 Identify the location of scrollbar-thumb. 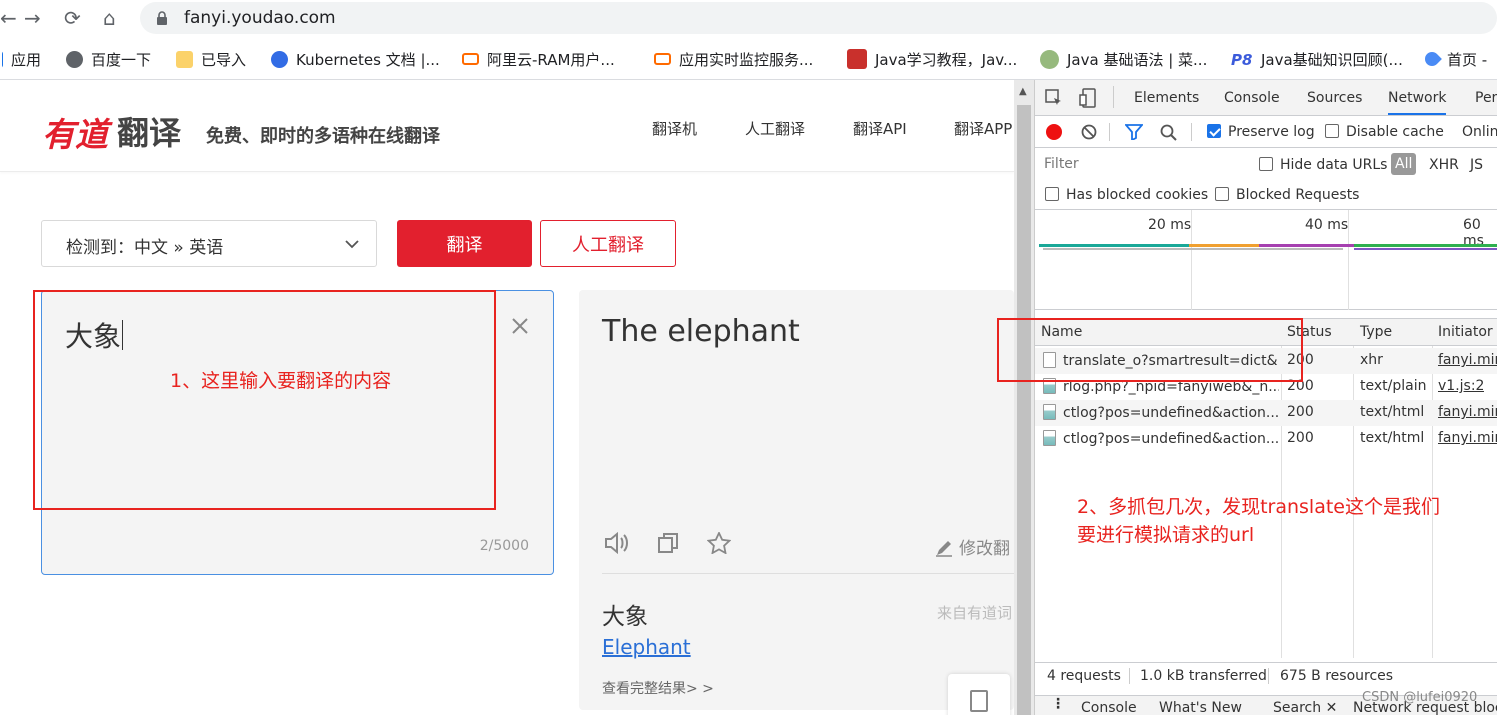
(1024, 410).